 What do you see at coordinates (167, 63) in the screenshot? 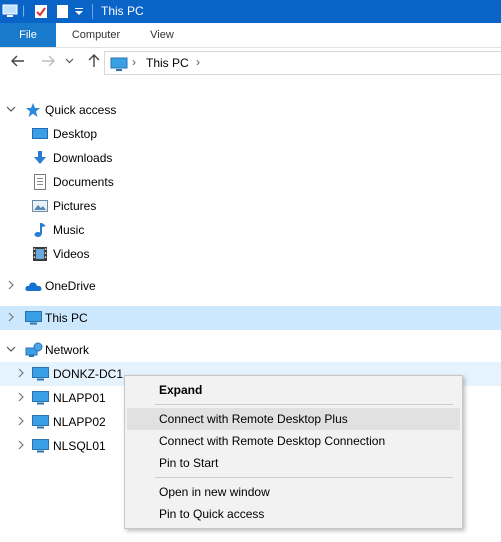
I see `breadcrumb-this-pc: This PC` at bounding box center [167, 63].